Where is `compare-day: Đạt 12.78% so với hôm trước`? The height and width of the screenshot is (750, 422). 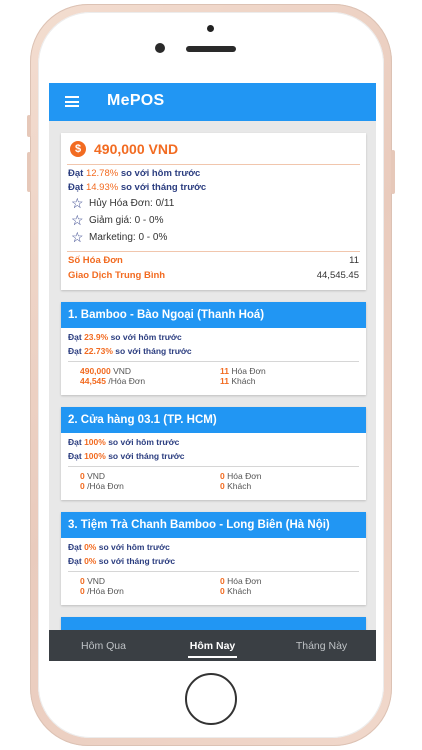
compare-day: Đạt 12.78% so với hôm trước is located at coordinates (134, 173).